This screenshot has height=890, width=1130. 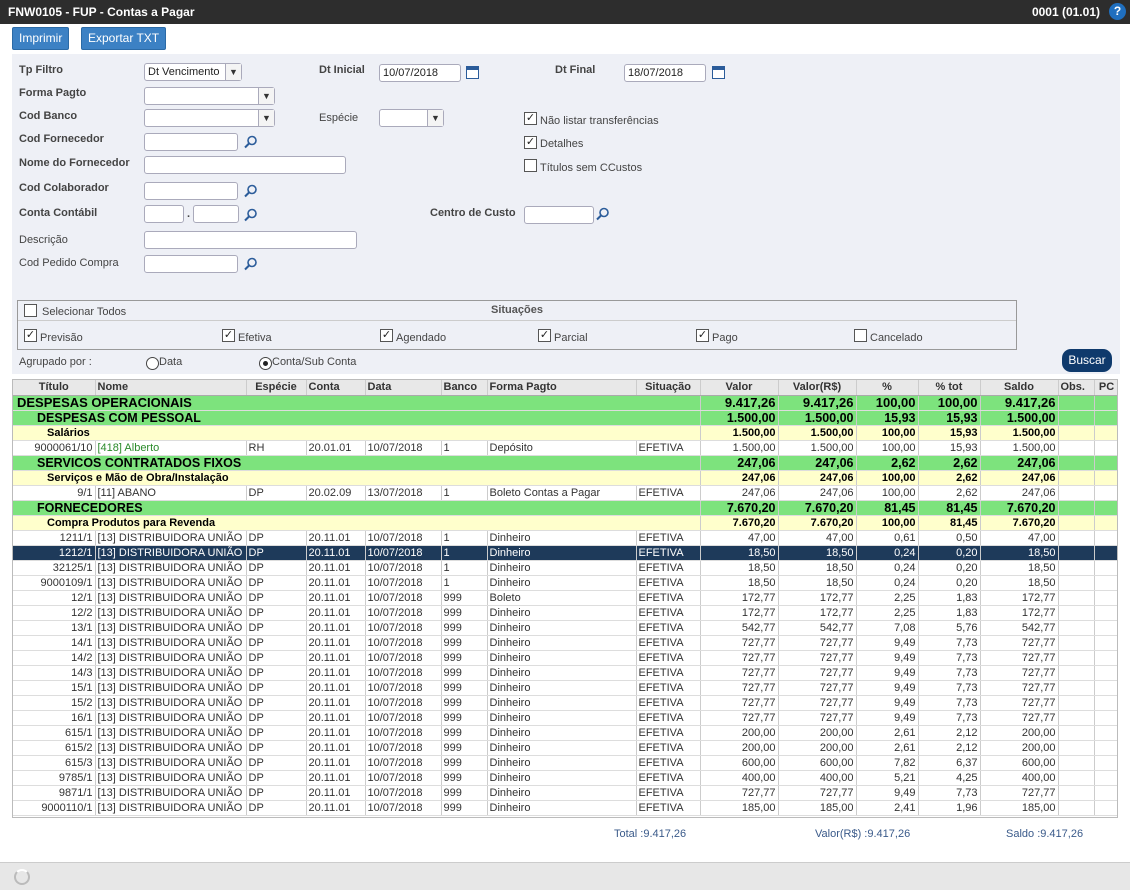 I want to click on dt-final-input: 18/07/2018, so click(x=665, y=73).